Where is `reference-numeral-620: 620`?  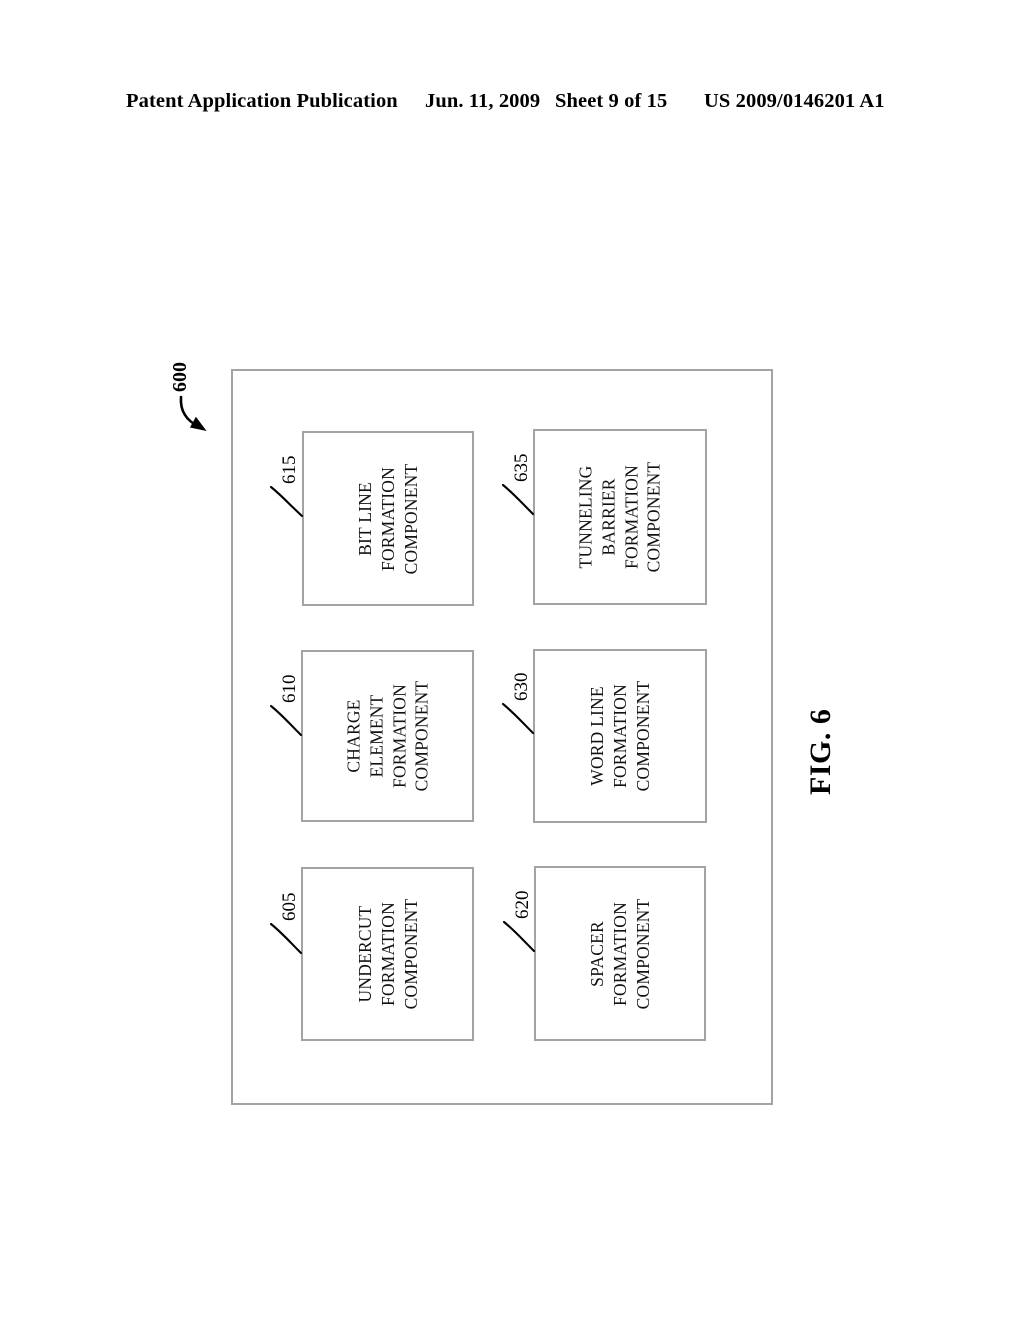
reference-numeral-620: 620 is located at coordinates (522, 905).